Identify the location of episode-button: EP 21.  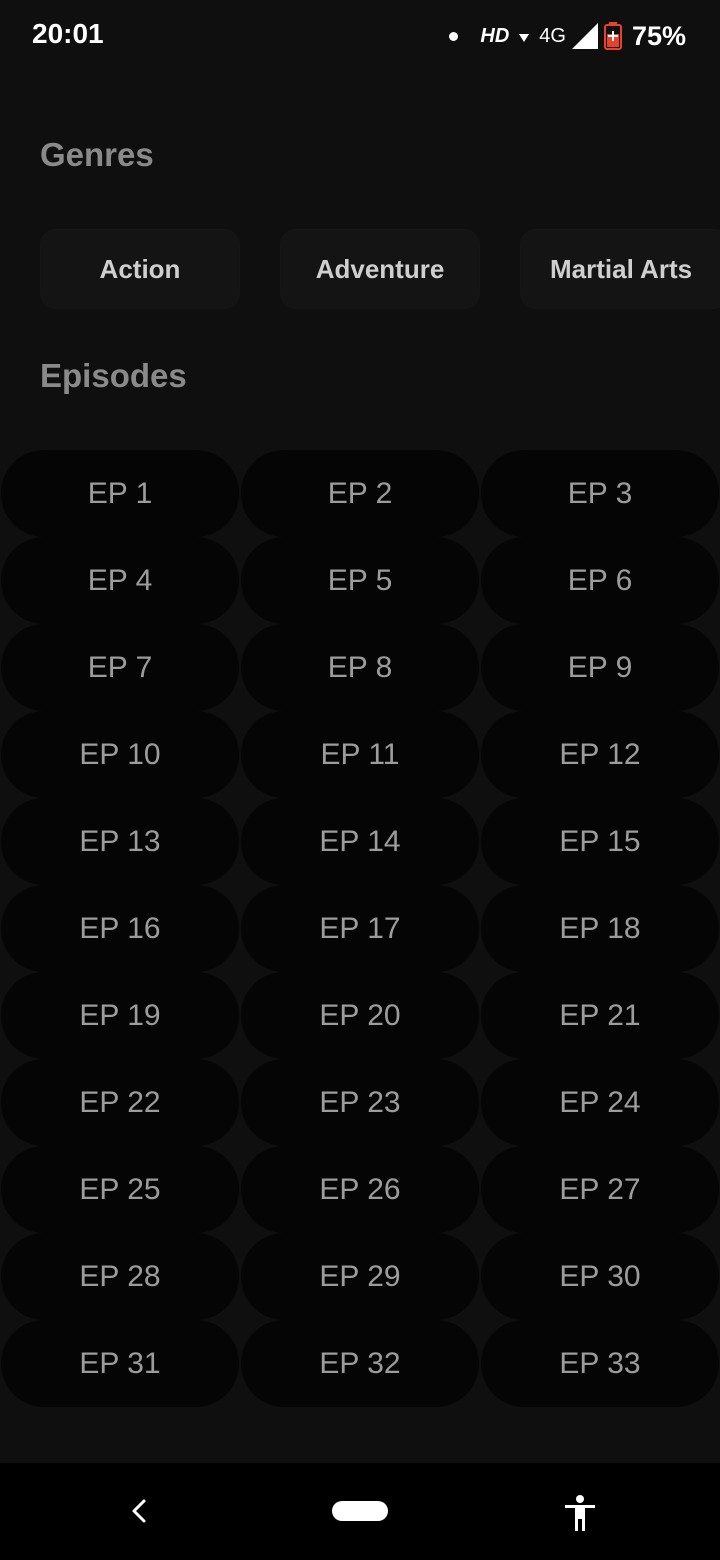
(600, 1015).